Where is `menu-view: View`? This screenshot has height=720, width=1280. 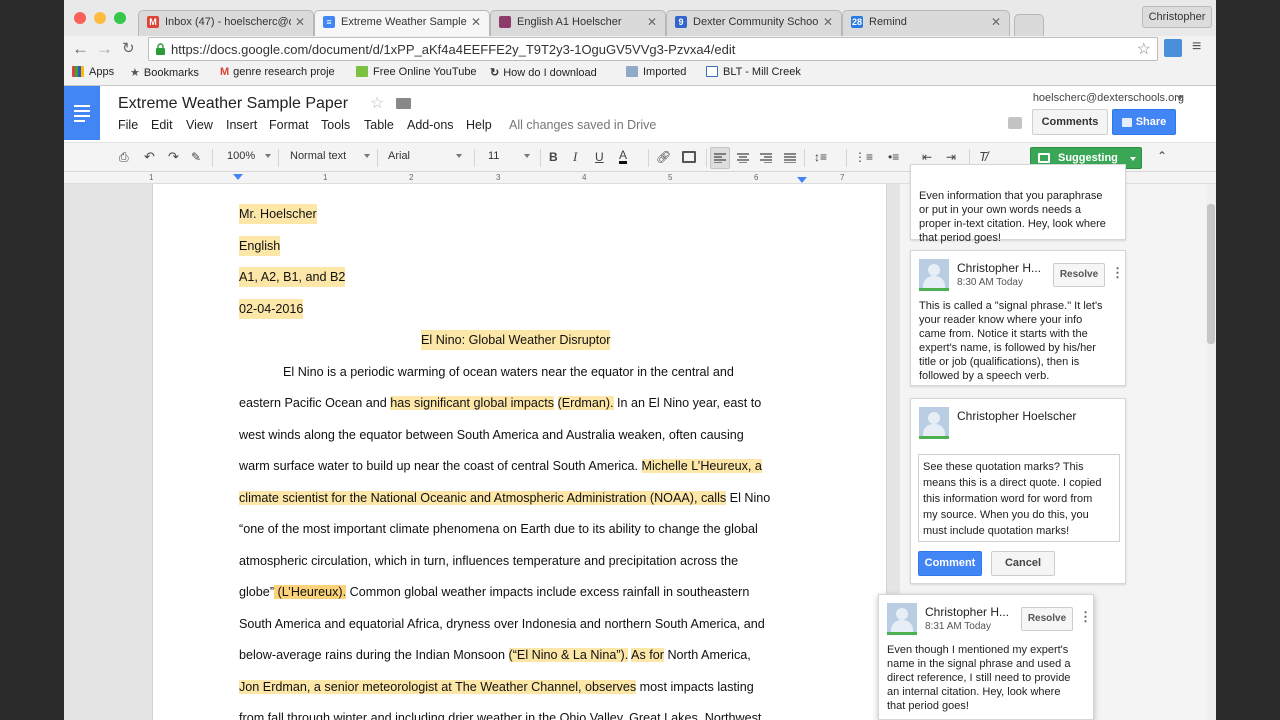 menu-view: View is located at coordinates (199, 125).